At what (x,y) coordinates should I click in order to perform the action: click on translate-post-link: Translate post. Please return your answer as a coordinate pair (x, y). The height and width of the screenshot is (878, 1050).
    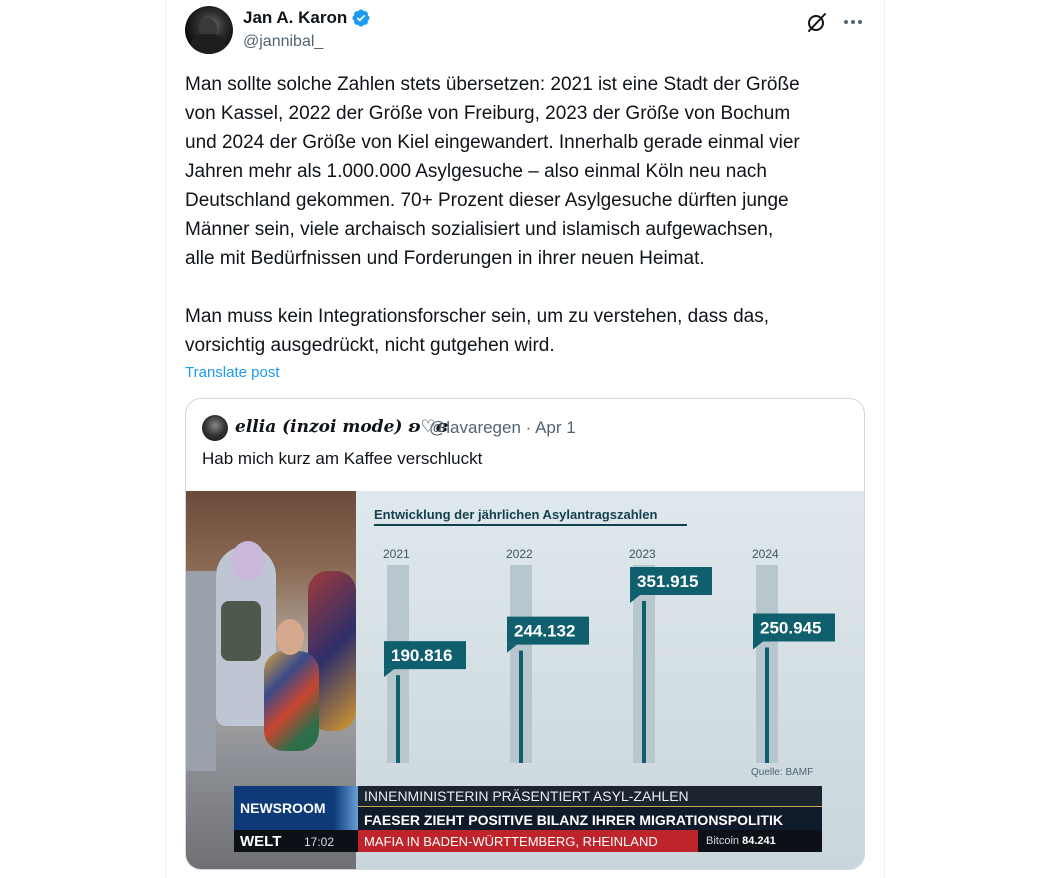
    Looking at the image, I should click on (232, 372).